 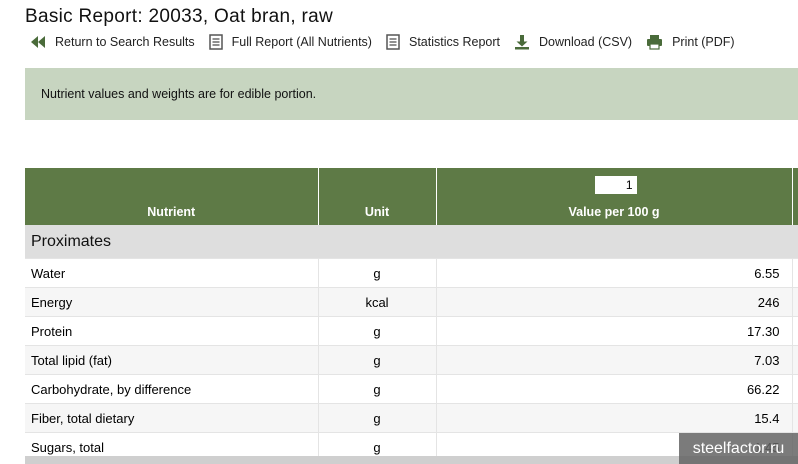 What do you see at coordinates (586, 42) in the screenshot?
I see `download-csv-label: Download (CSV)` at bounding box center [586, 42].